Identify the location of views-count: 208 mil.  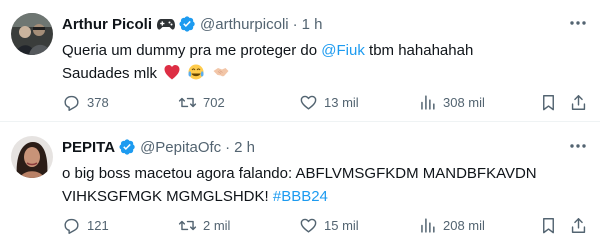
(464, 225).